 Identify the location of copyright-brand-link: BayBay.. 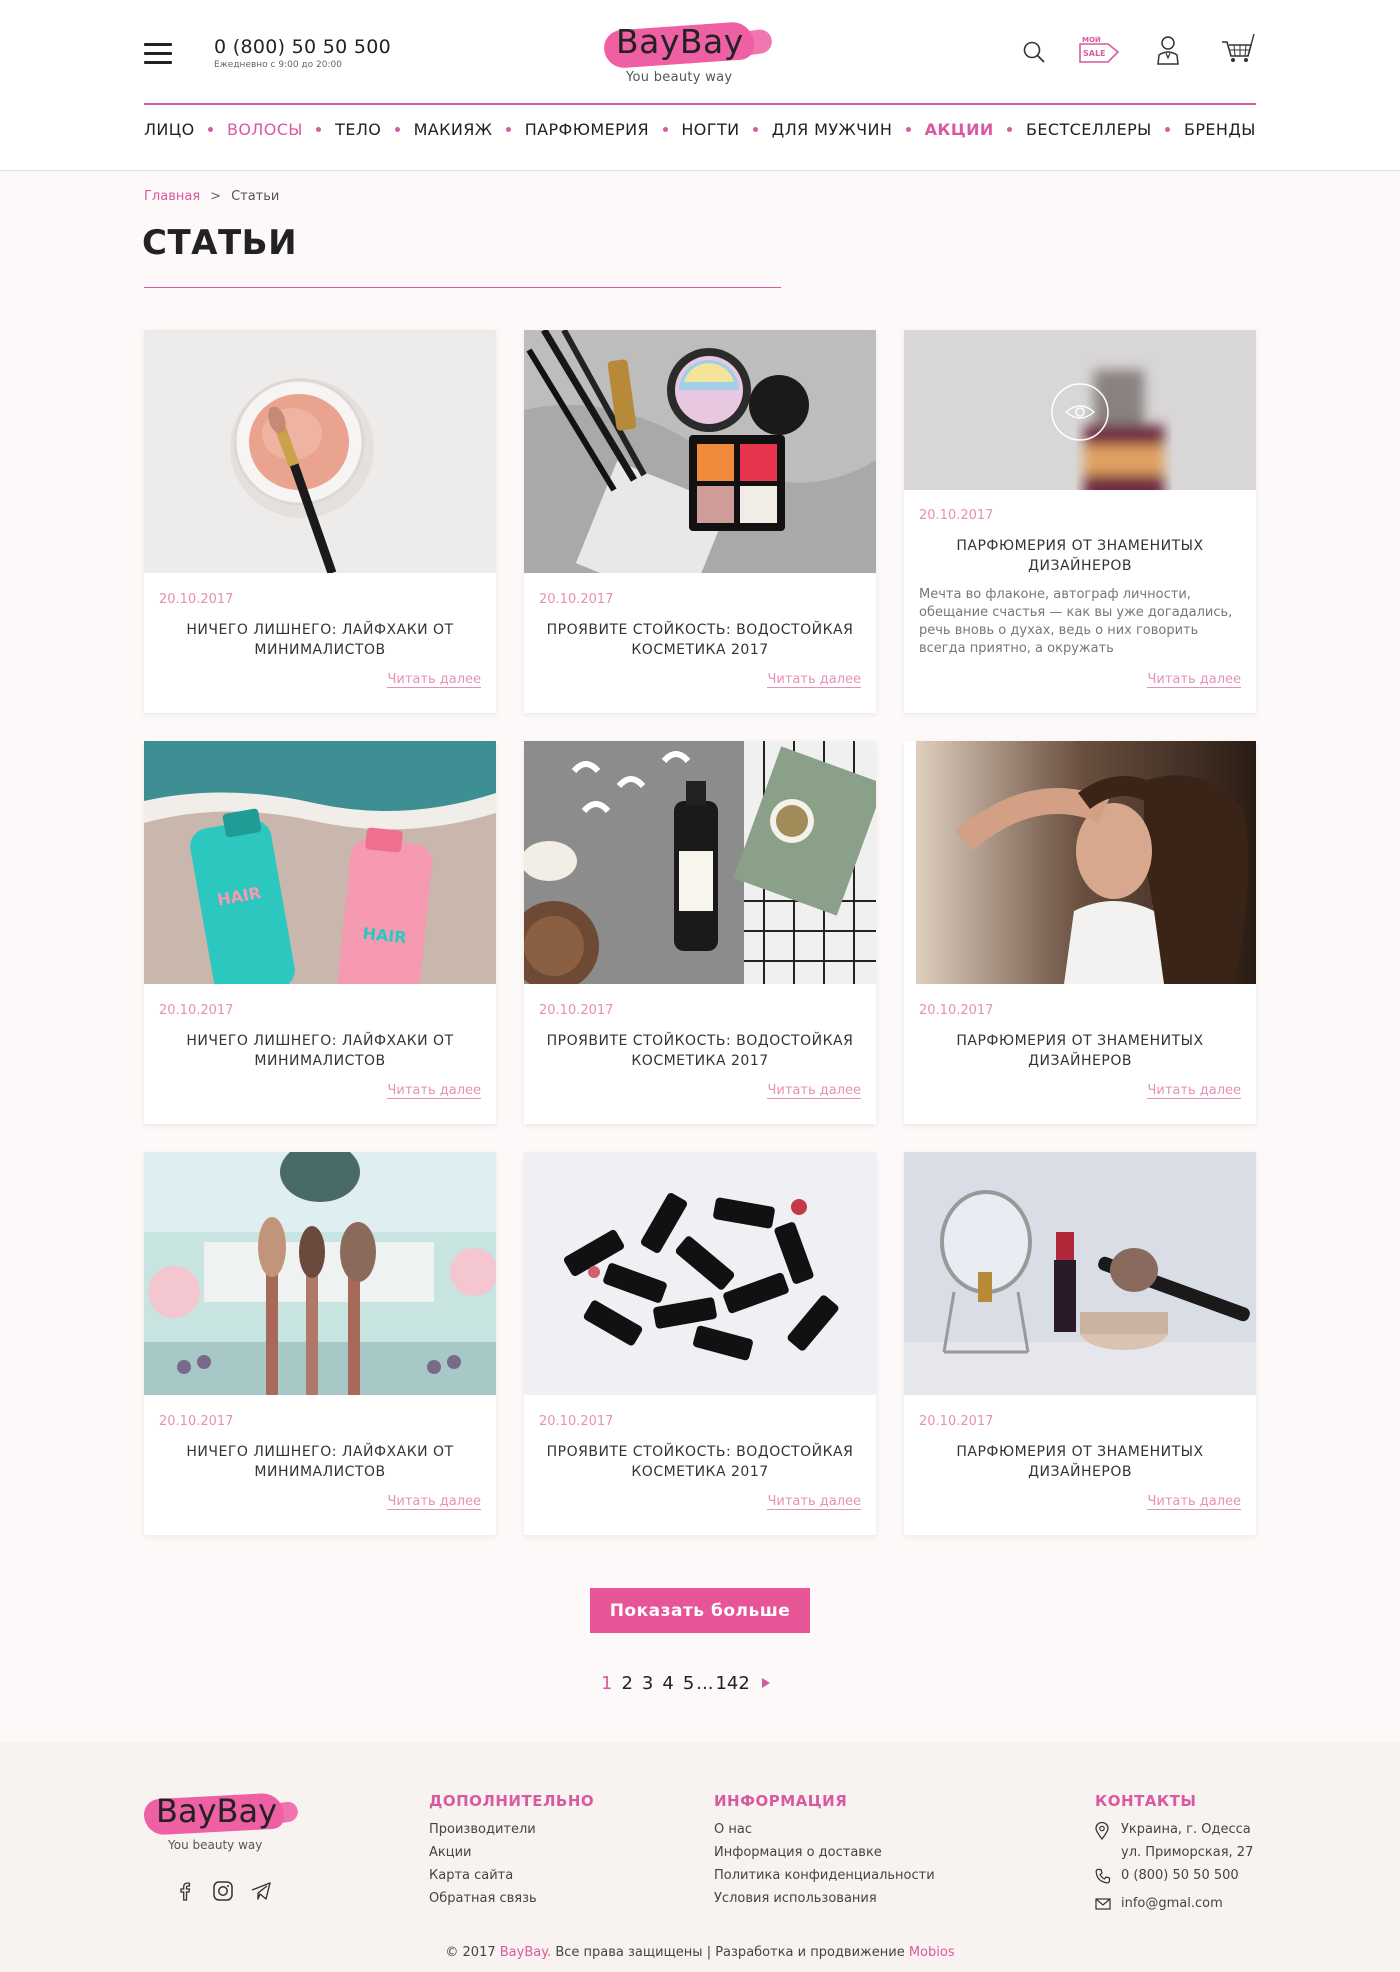
(525, 1952).